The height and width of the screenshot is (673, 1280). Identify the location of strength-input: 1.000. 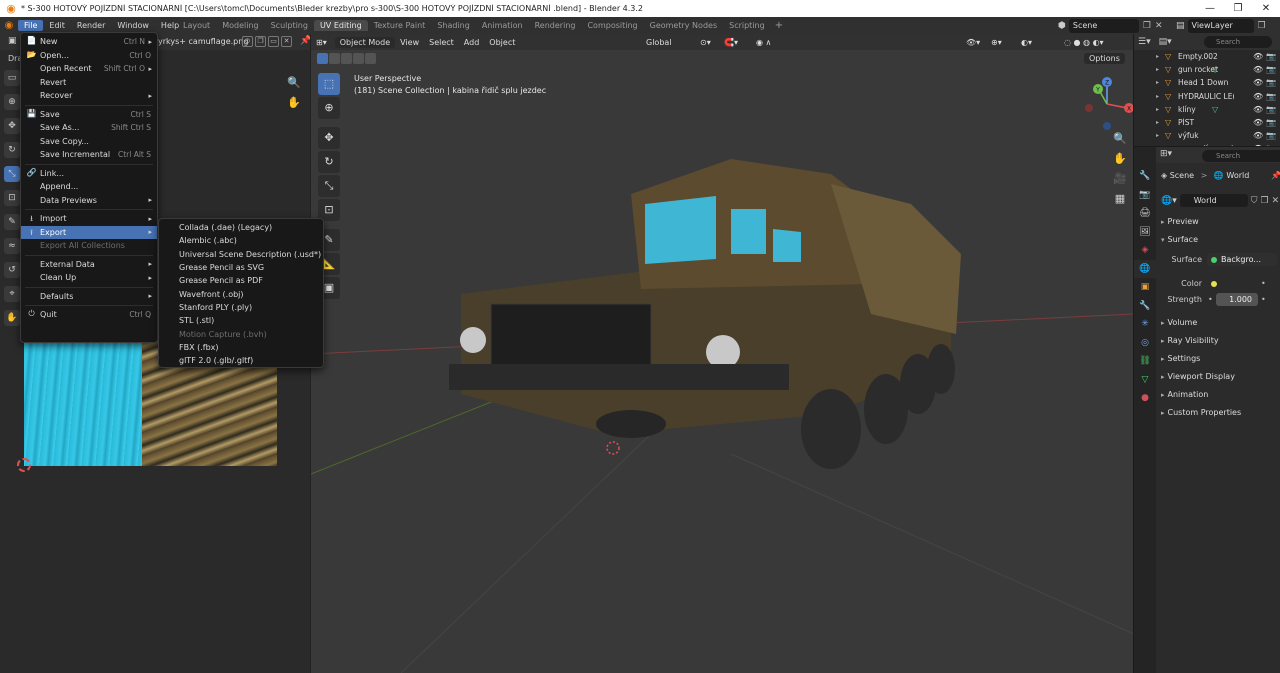
(1237, 299).